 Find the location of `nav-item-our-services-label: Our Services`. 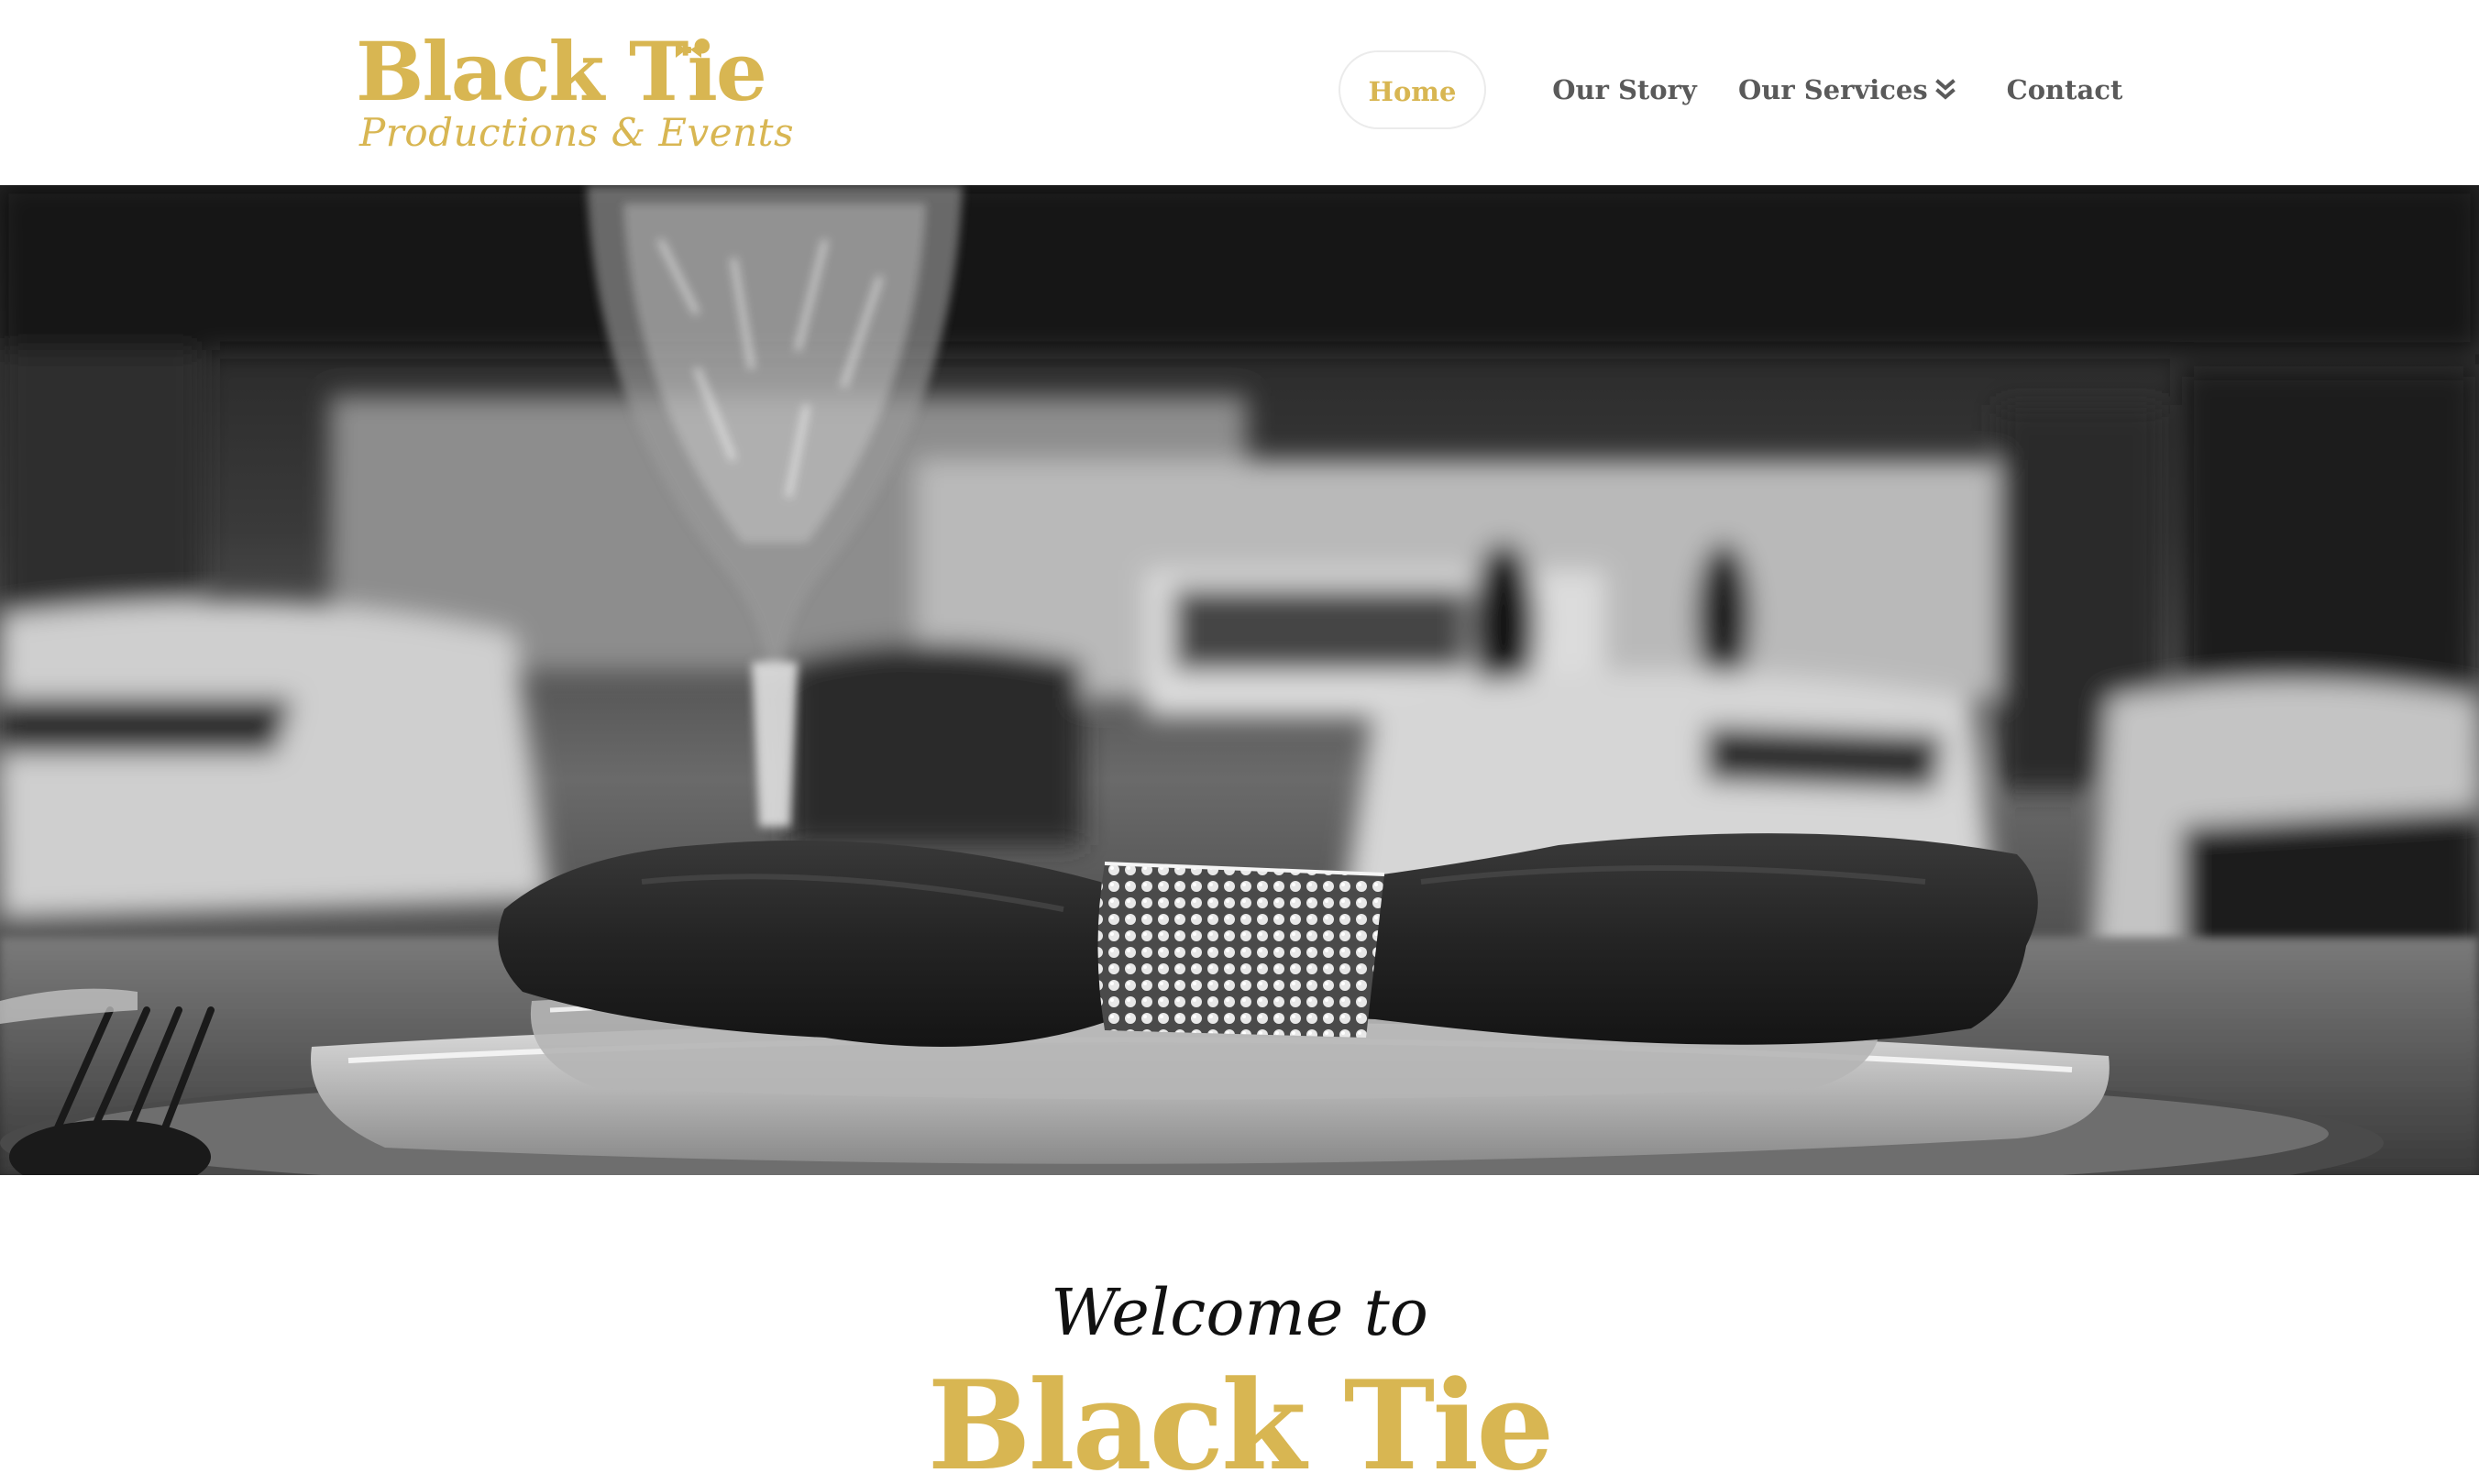

nav-item-our-services-label: Our Services is located at coordinates (1833, 89).